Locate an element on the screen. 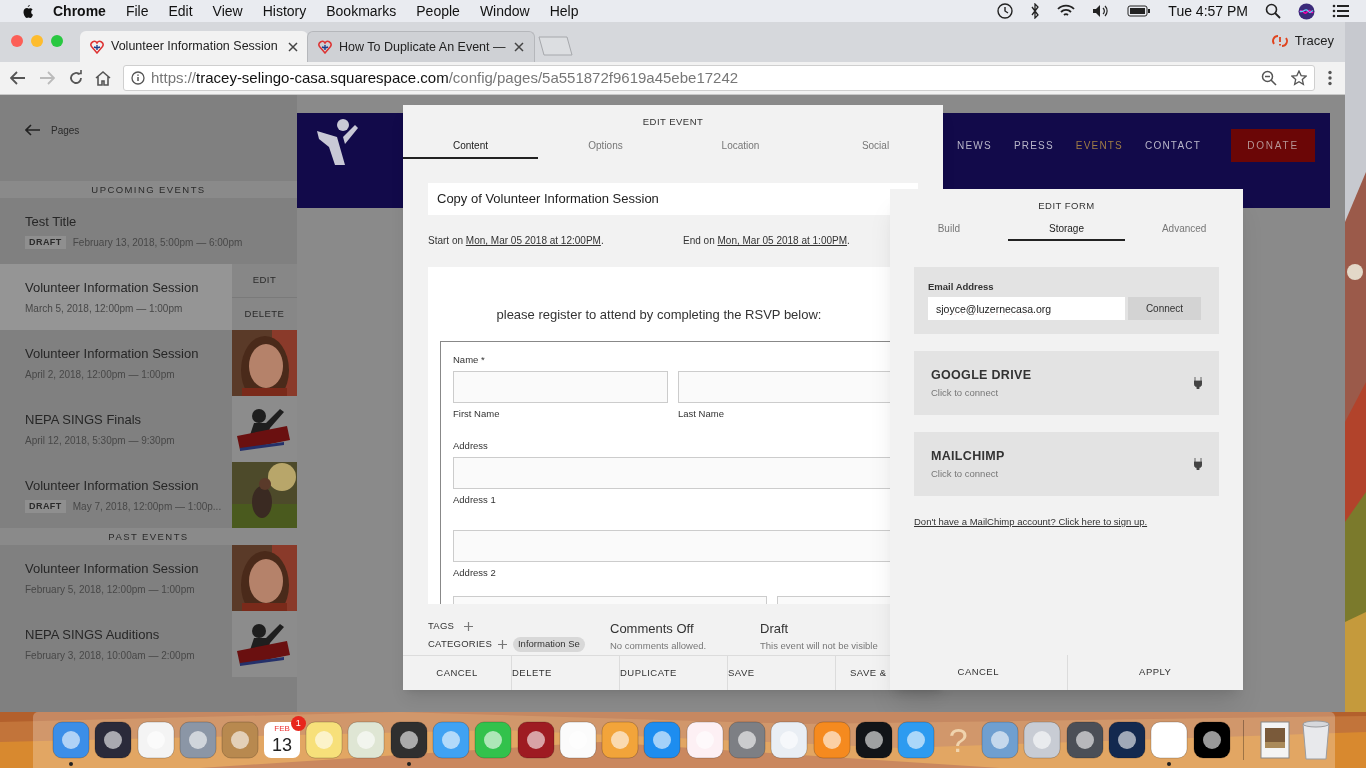 The width and height of the screenshot is (1366, 768). trash-icon is located at coordinates (1316, 740).